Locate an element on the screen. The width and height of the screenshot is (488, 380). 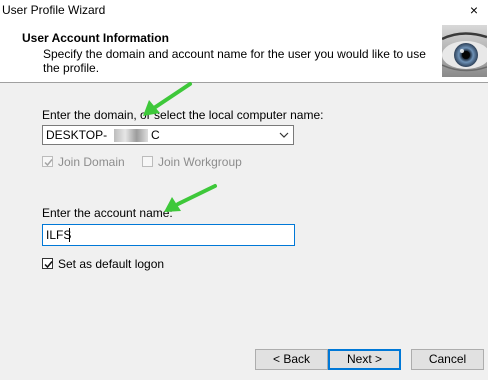
eye-logo-icon is located at coordinates (464, 51).